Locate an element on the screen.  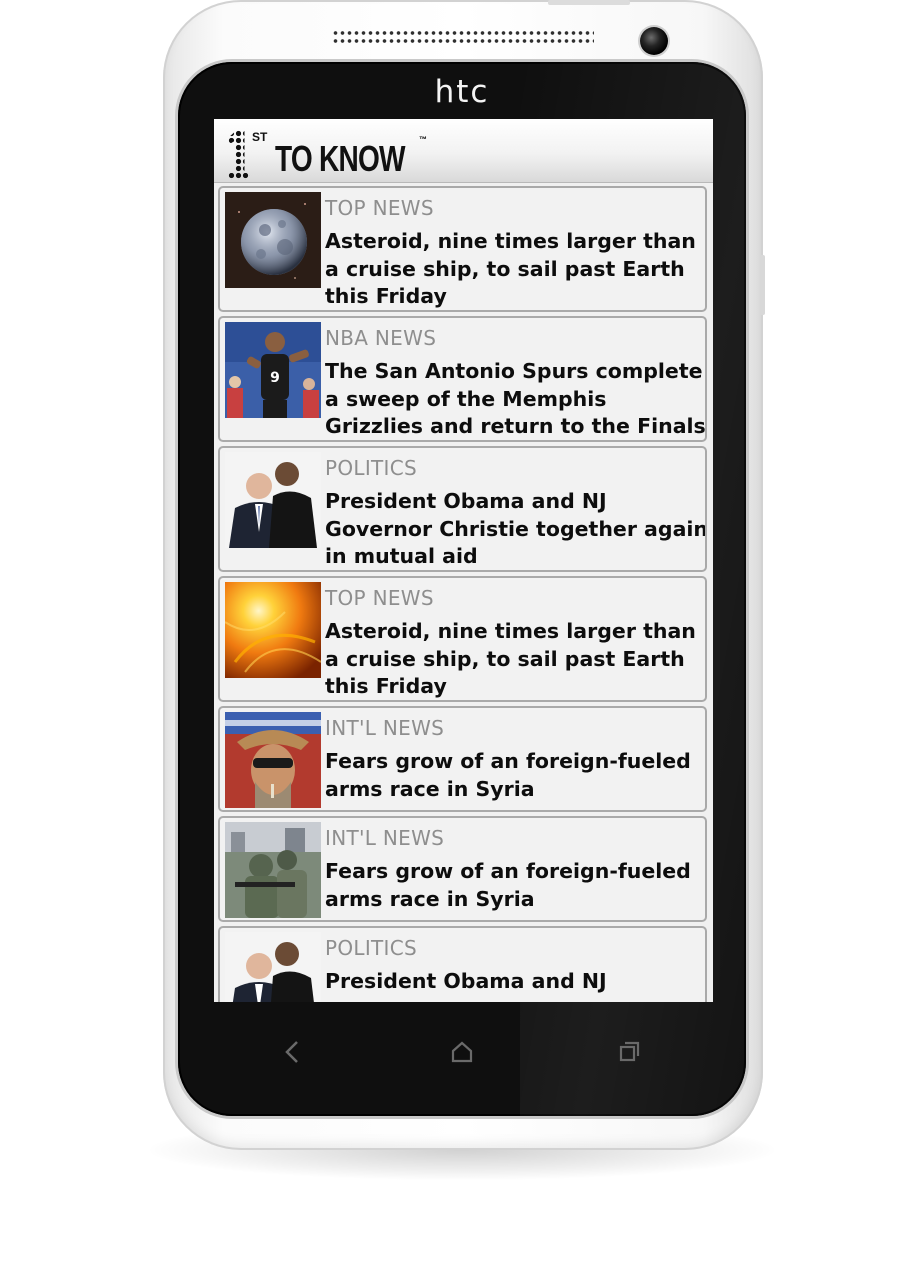
recent-apps-button is located at coordinates (629, 1052).